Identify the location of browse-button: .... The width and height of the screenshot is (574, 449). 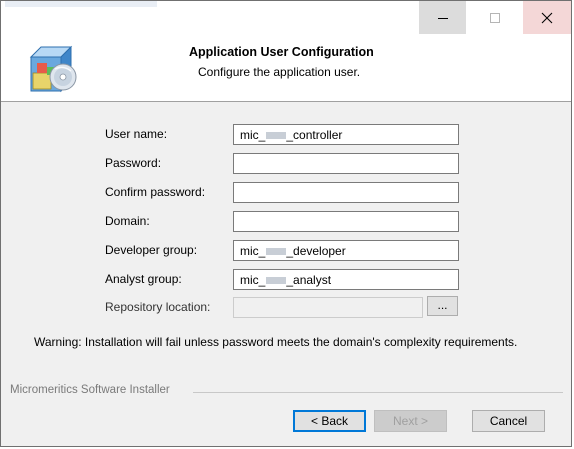
(442, 306).